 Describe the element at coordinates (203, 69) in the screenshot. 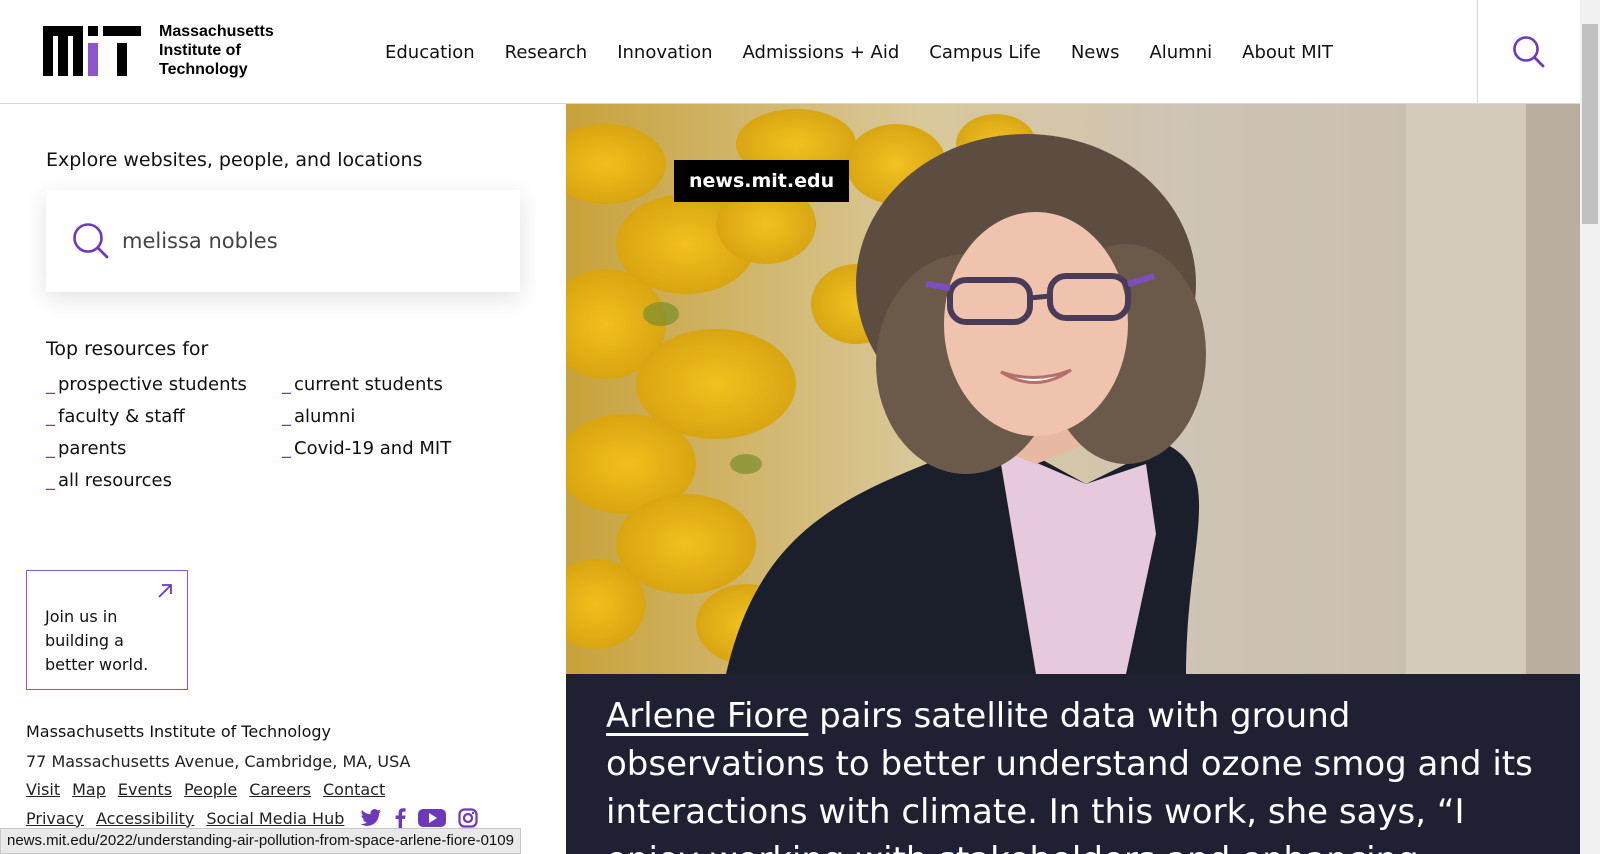

I see `logo-line-3: Technology` at that location.